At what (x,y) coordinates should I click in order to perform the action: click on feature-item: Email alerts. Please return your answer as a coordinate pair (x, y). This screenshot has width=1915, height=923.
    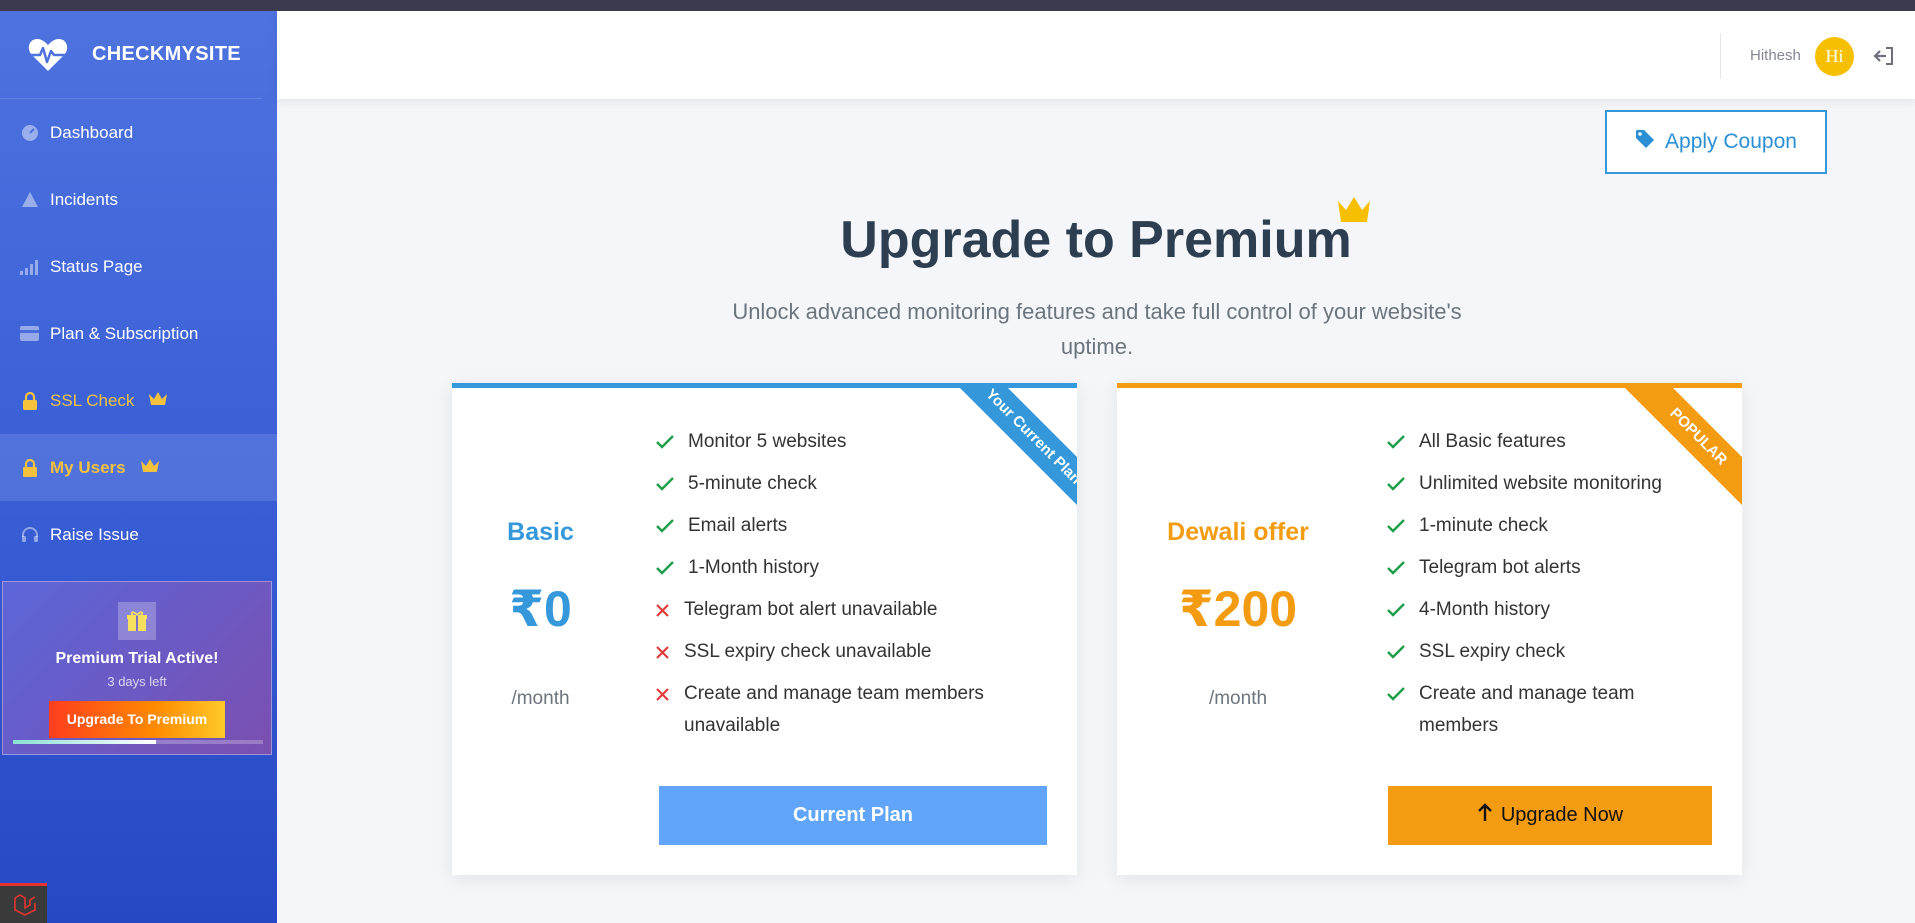
    Looking at the image, I should click on (856, 526).